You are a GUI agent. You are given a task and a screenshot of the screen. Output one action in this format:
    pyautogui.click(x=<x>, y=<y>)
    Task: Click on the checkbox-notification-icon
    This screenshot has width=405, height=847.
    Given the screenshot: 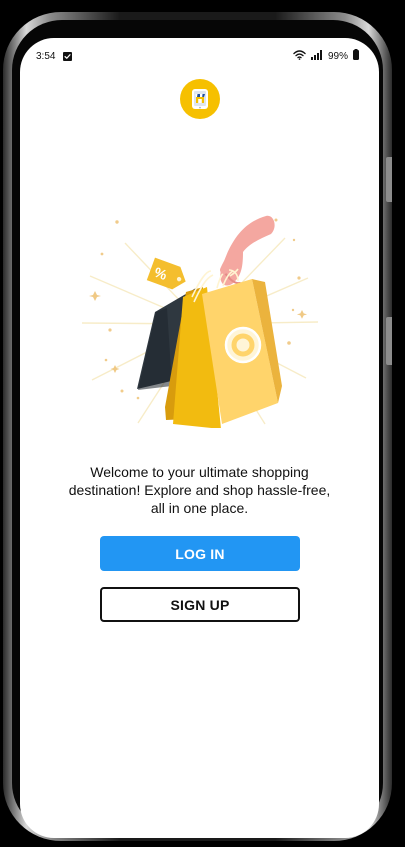 What is the action you would take?
    pyautogui.click(x=68, y=56)
    